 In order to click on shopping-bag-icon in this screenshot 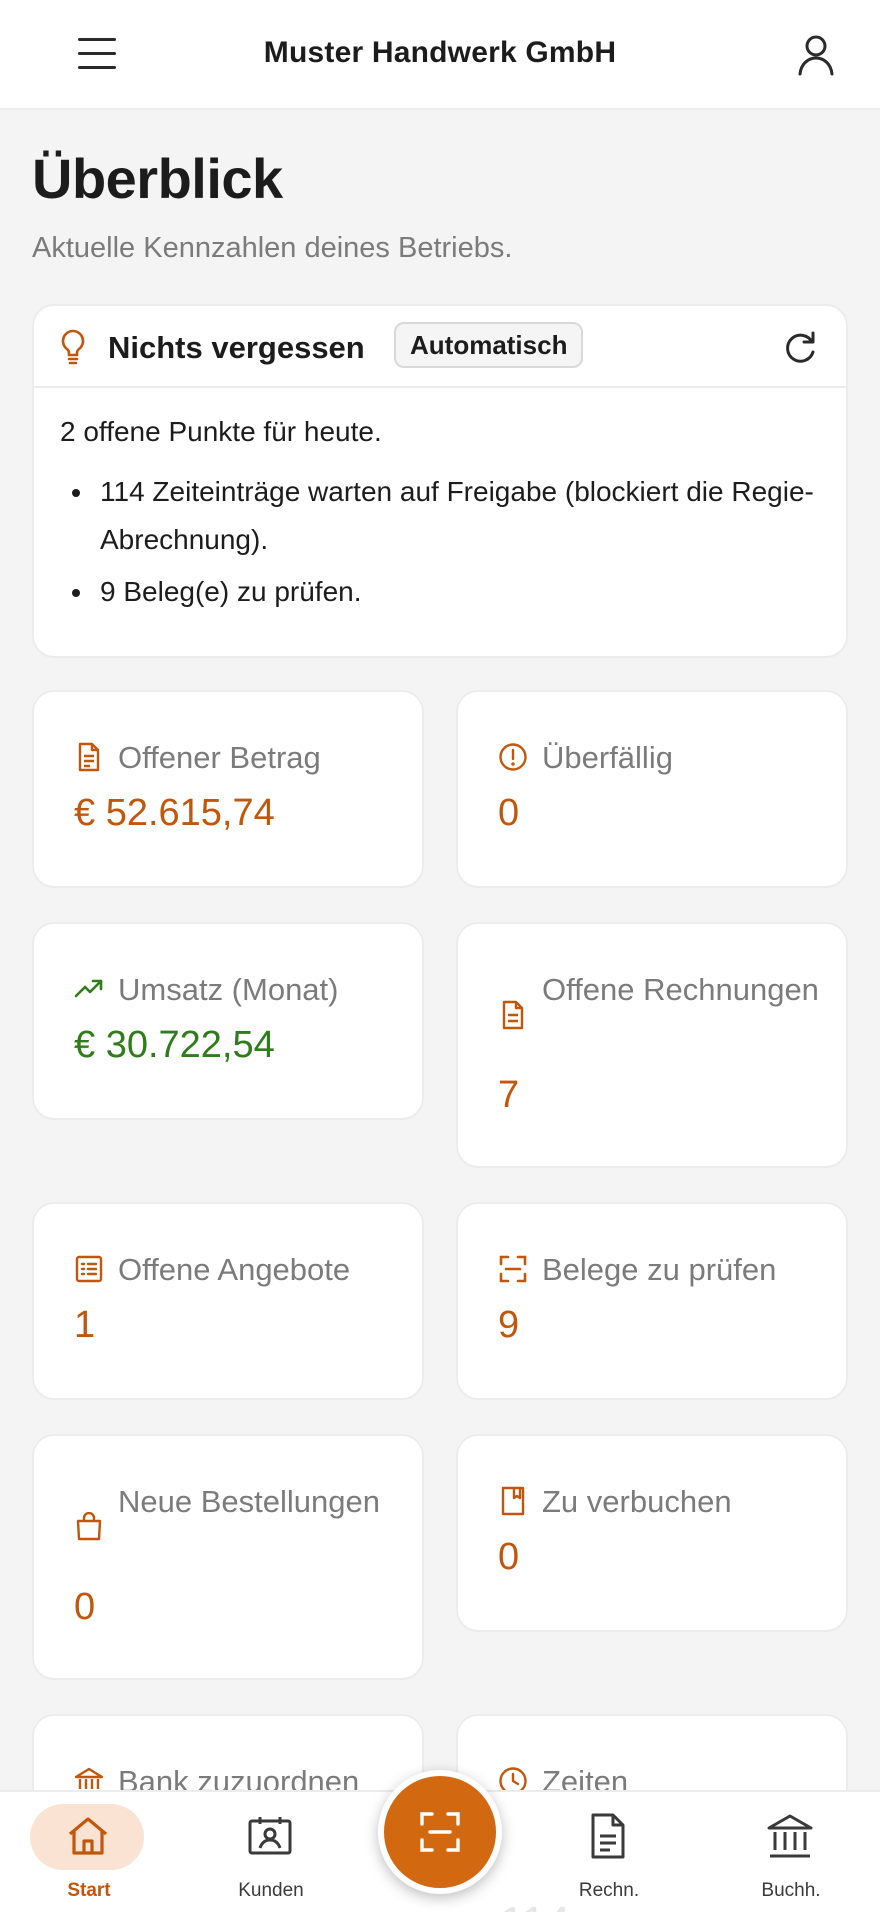, I will do `click(89, 1526)`.